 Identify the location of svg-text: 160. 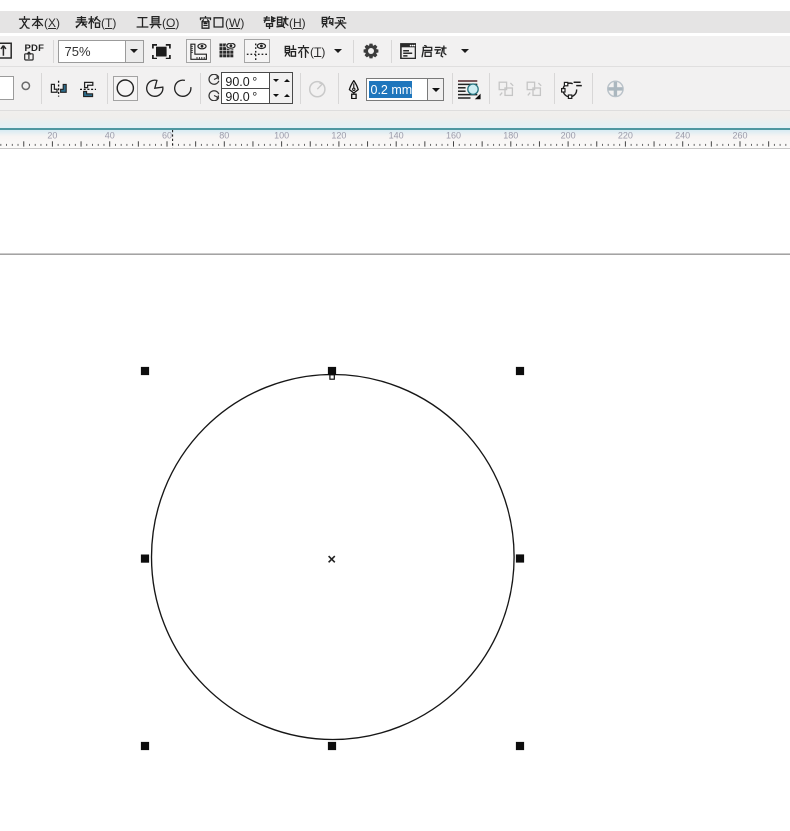
(453, 136).